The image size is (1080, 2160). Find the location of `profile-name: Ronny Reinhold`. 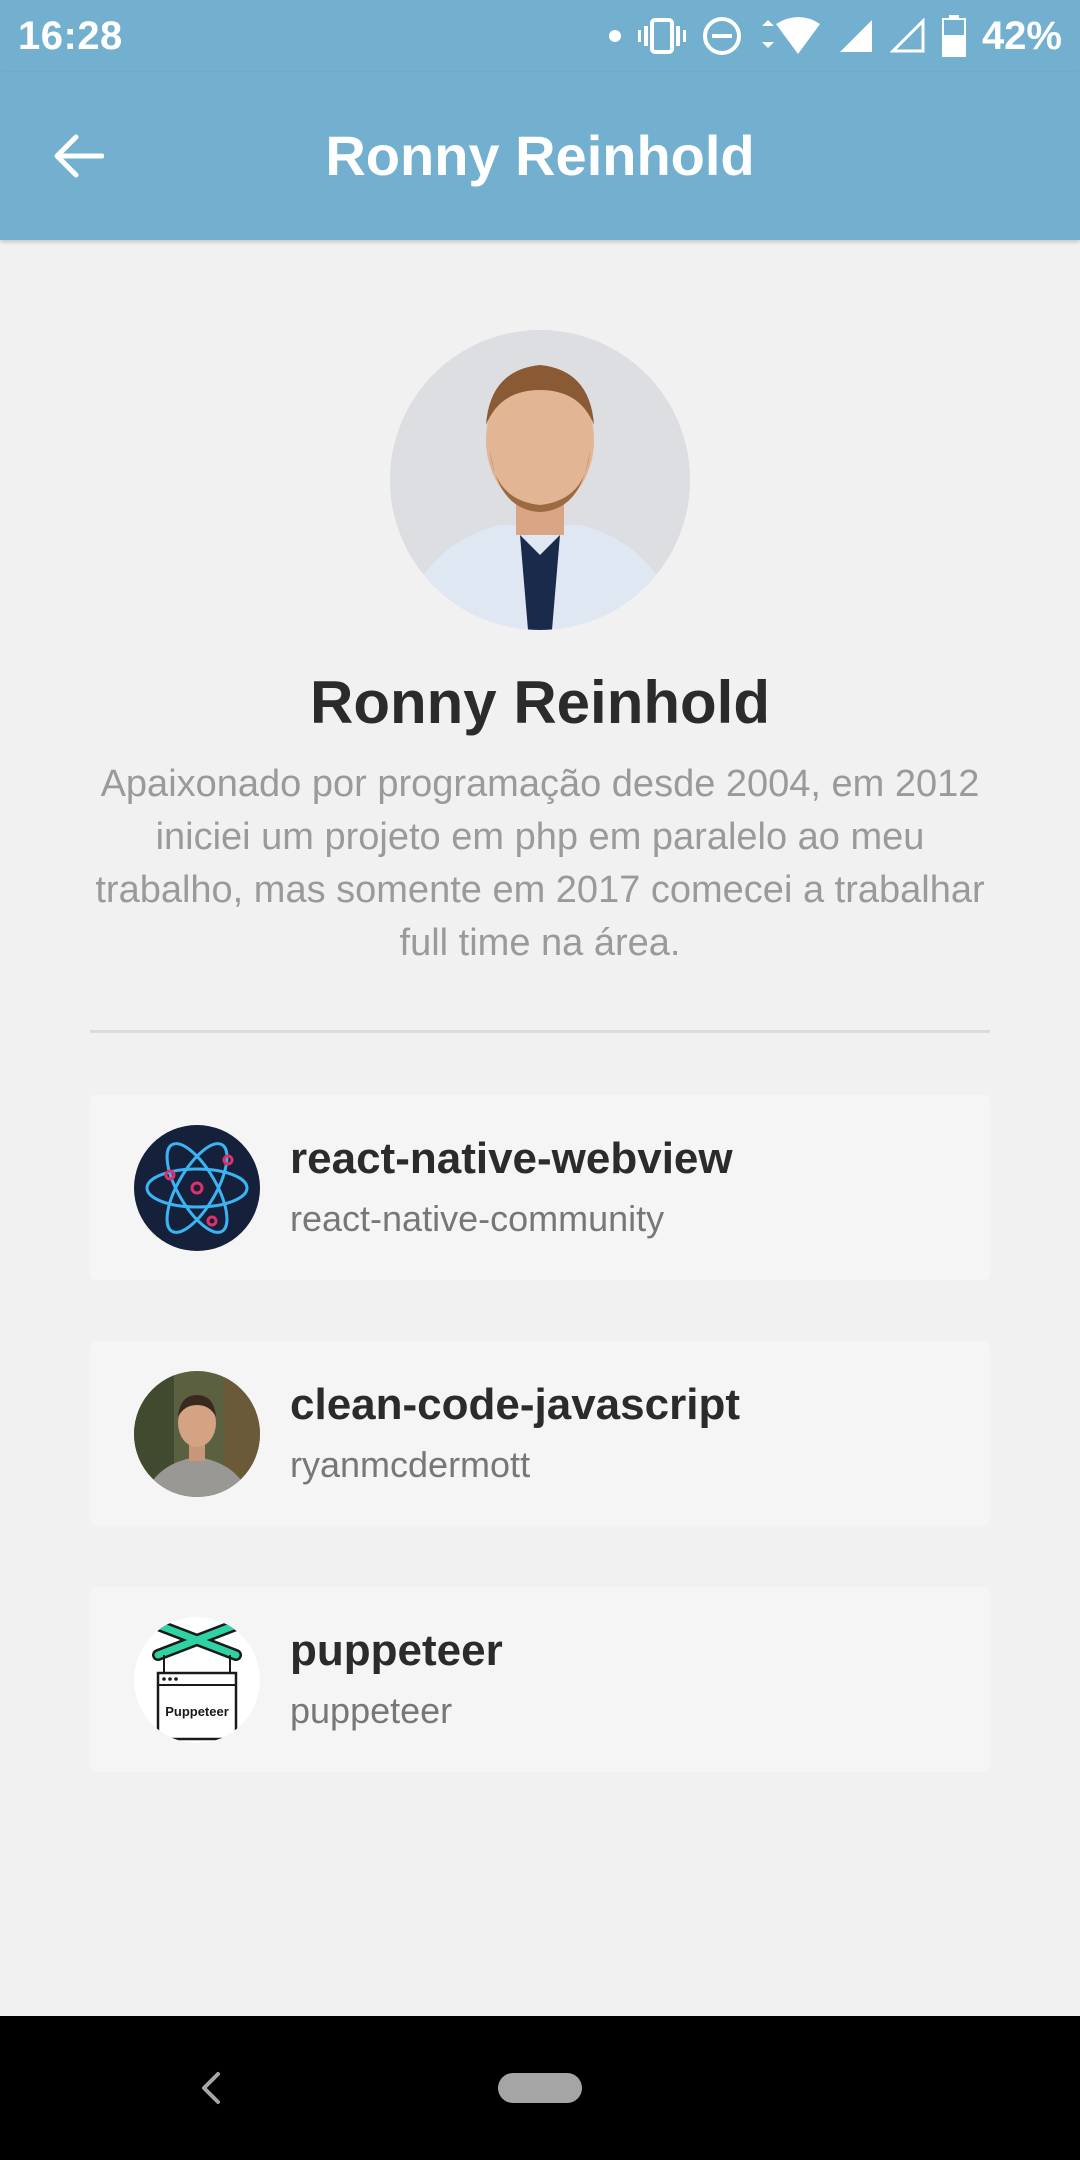

profile-name: Ronny Reinhold is located at coordinates (540, 702).